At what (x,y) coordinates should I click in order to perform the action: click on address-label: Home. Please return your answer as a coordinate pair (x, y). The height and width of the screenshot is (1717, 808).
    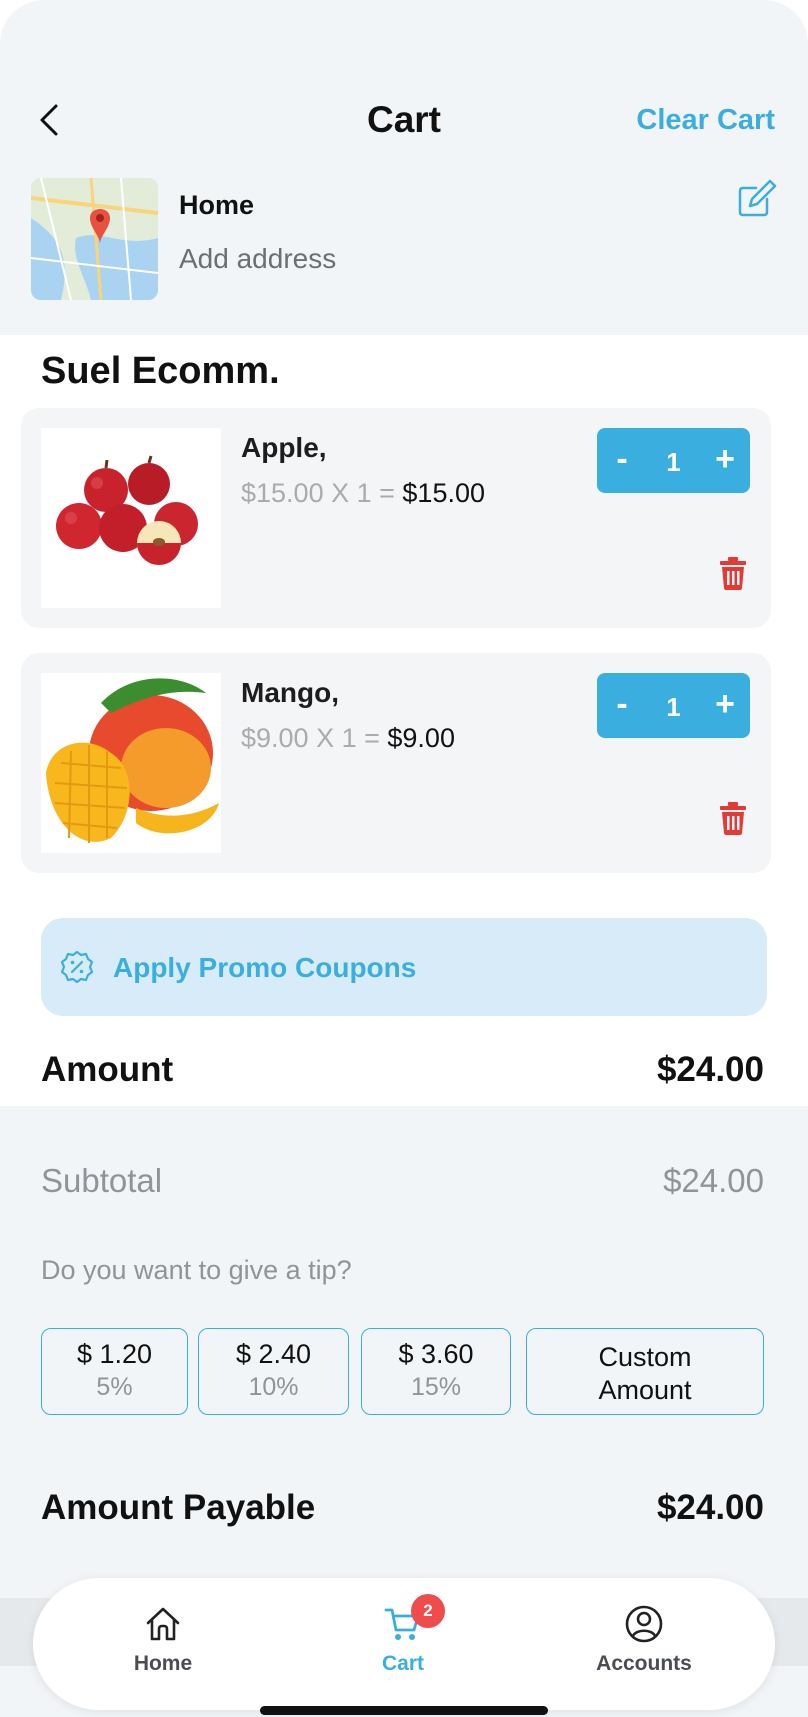
    Looking at the image, I should click on (217, 205).